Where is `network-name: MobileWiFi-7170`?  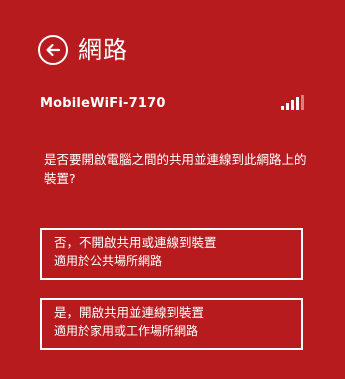 network-name: MobileWiFi-7170 is located at coordinates (103, 103).